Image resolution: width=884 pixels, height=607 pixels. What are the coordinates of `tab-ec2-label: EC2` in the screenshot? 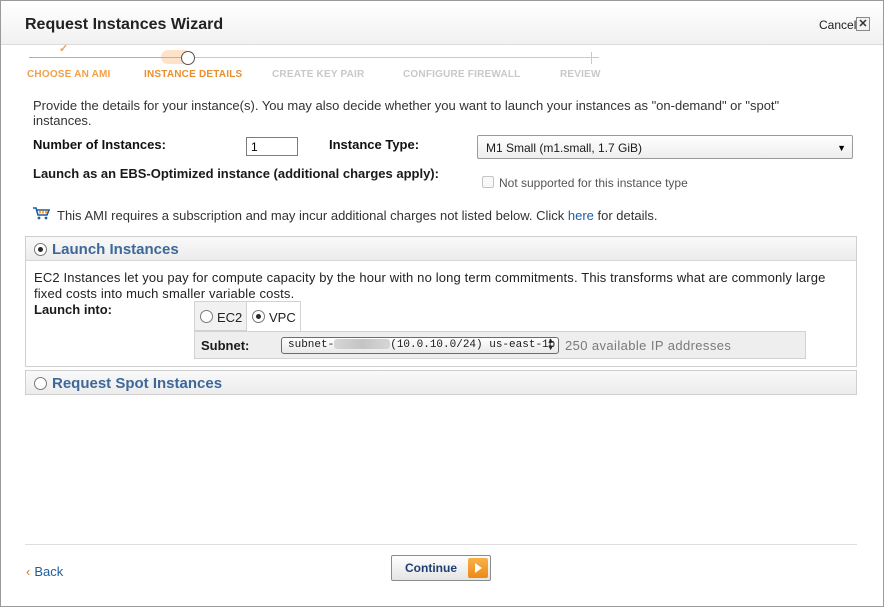 It's located at (230, 317).